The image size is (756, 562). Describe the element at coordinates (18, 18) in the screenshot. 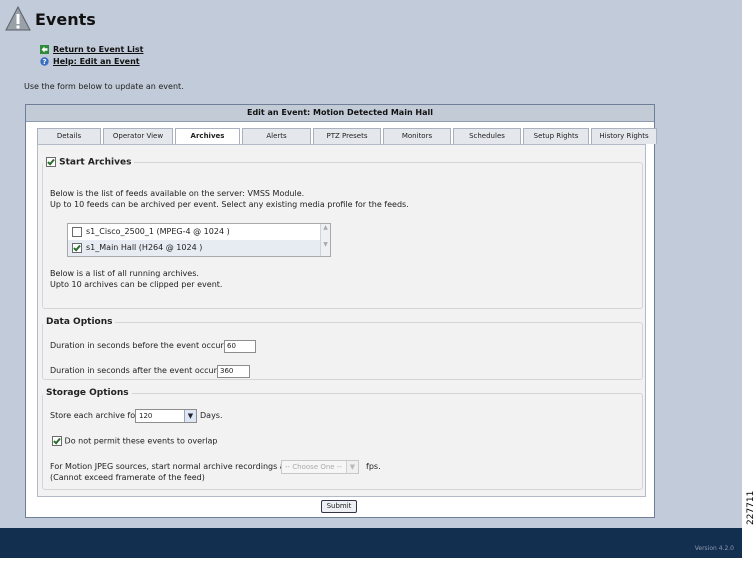

I see `warning-icon` at that location.